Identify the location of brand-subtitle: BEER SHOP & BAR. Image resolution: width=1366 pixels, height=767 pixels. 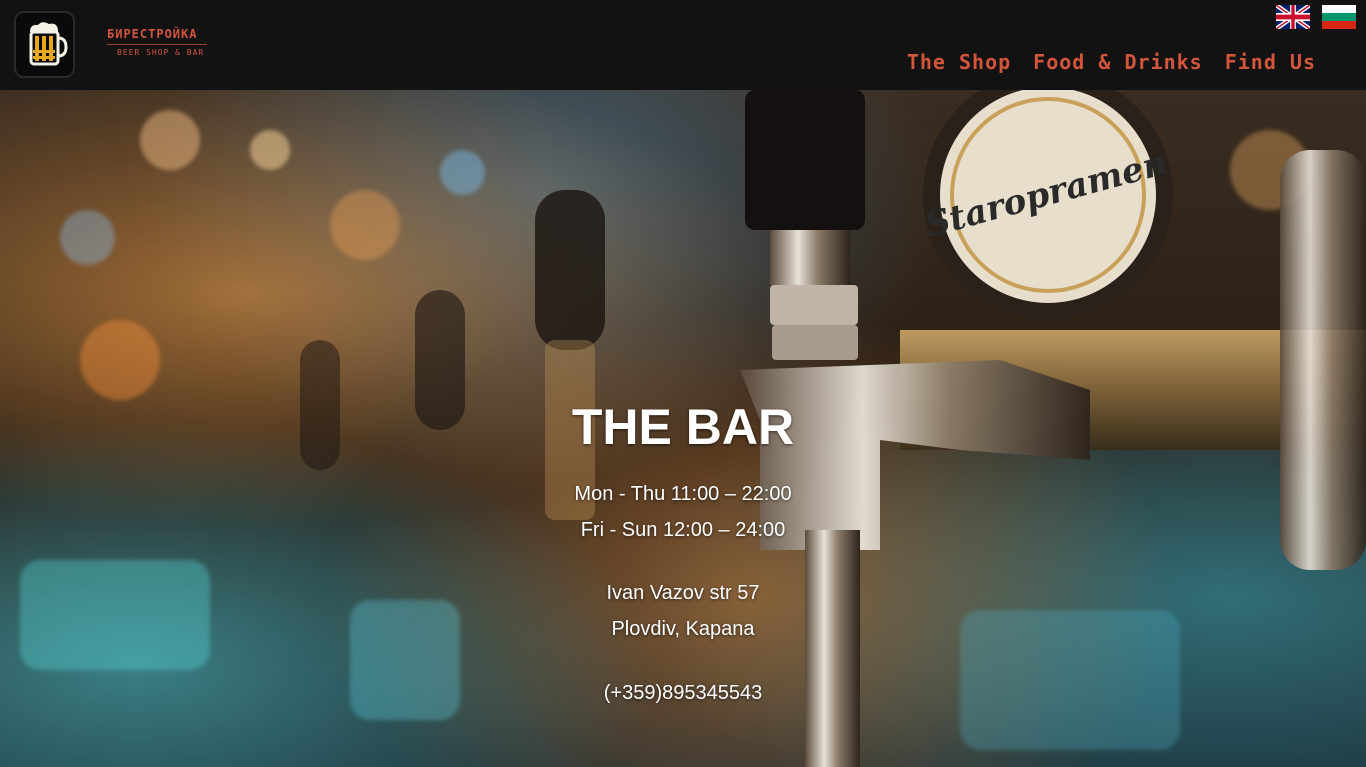
(161, 52).